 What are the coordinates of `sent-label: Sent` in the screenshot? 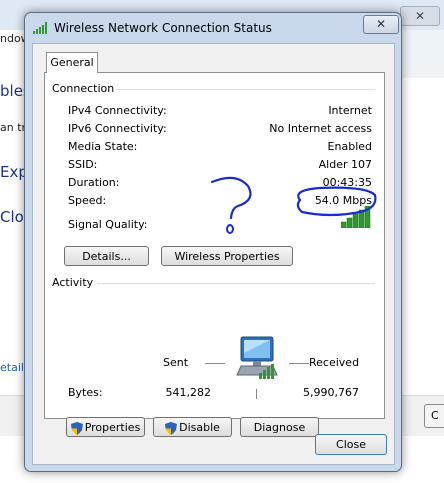 It's located at (176, 362).